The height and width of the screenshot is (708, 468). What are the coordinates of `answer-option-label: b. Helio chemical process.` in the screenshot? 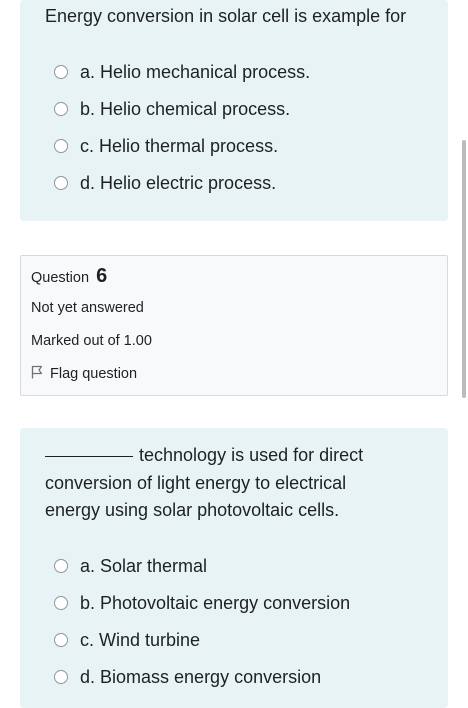 It's located at (185, 108).